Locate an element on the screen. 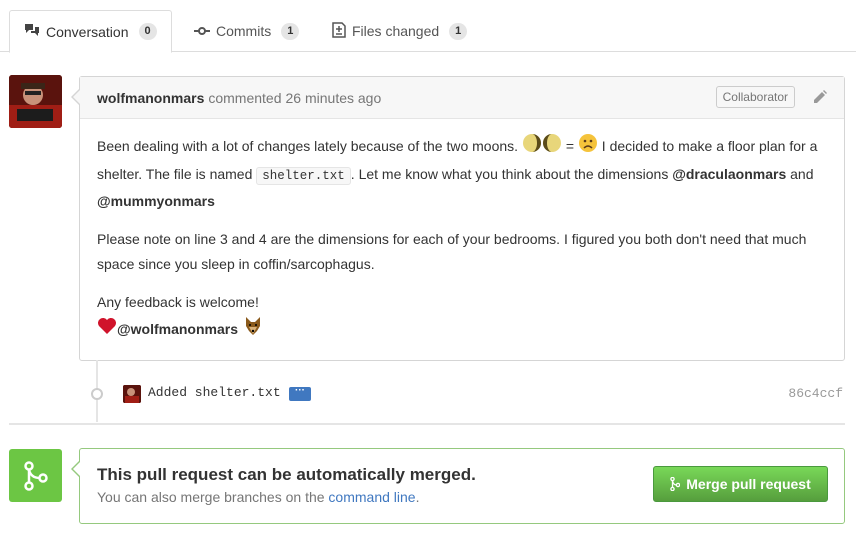  comment-time: 26 minutes ago is located at coordinates (334, 98).